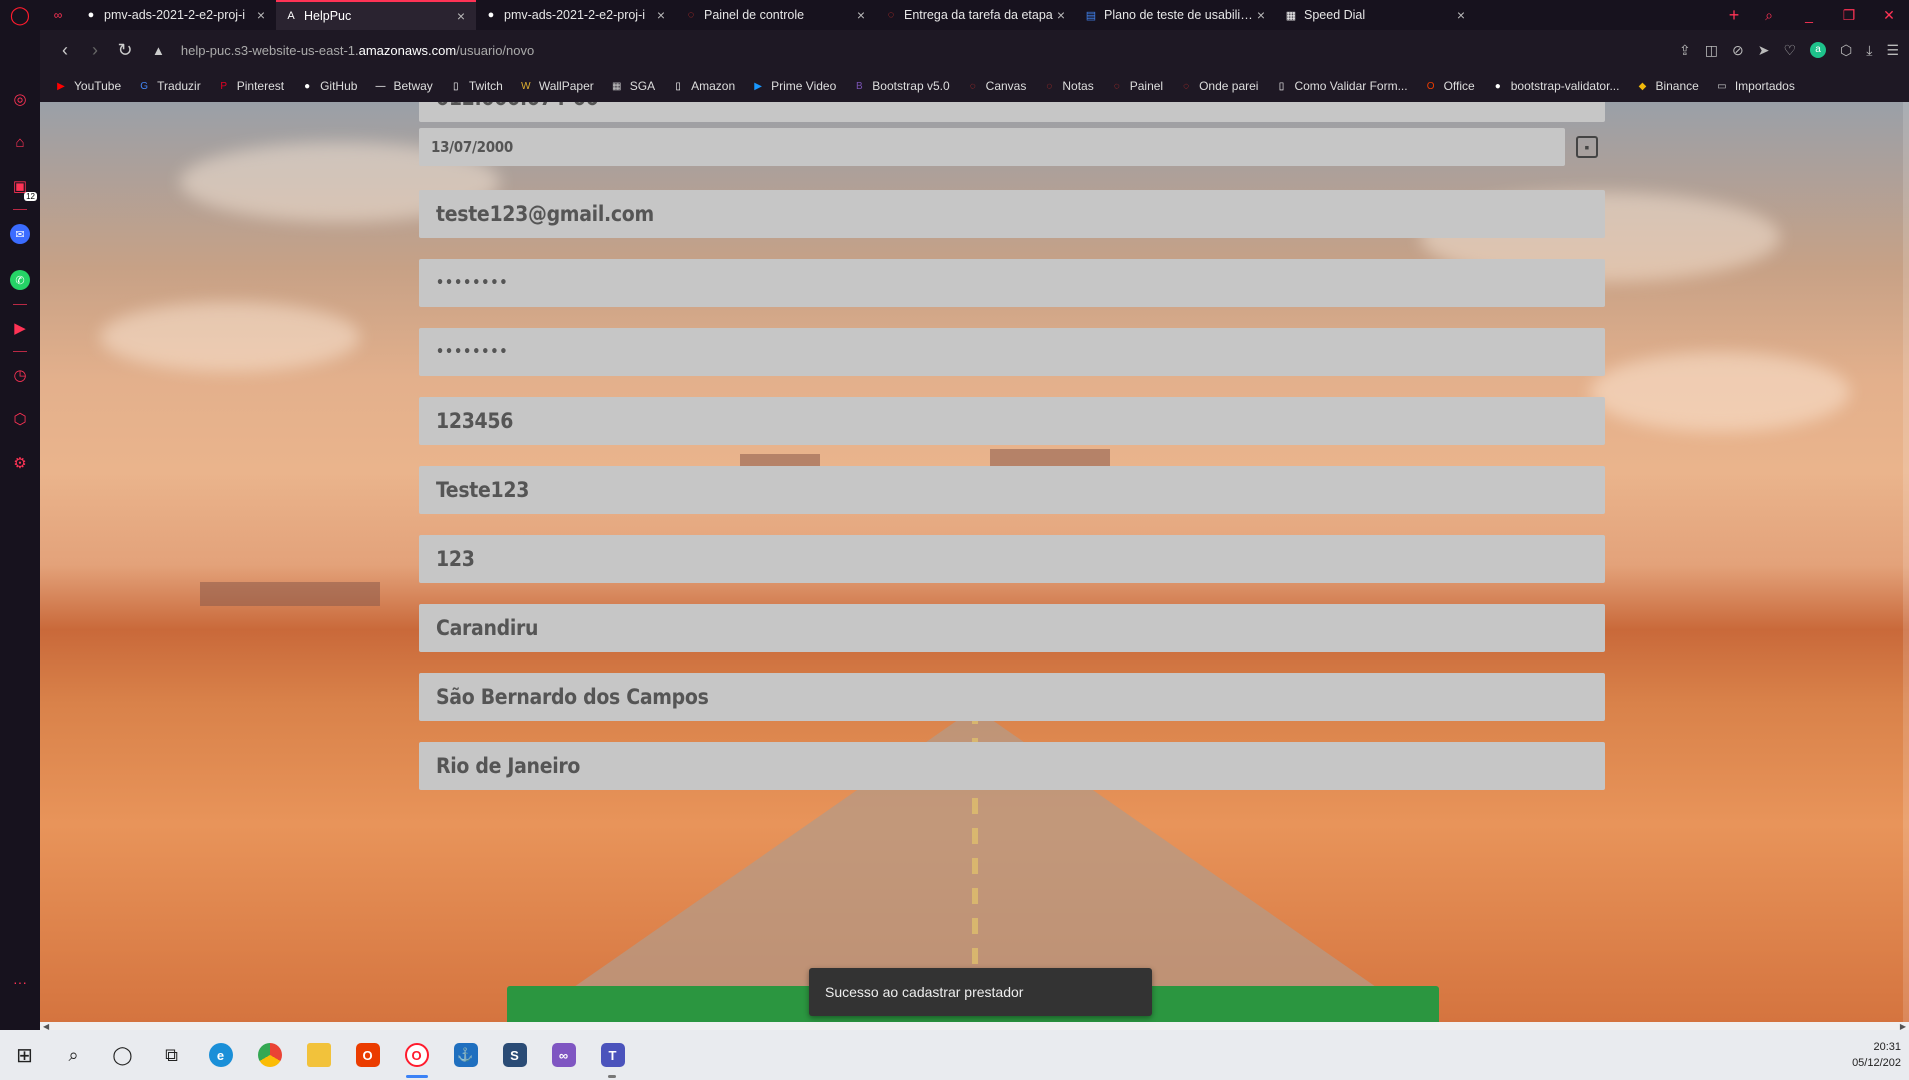  What do you see at coordinates (1449, 86) in the screenshot?
I see `bookmark-item: O Office` at bounding box center [1449, 86].